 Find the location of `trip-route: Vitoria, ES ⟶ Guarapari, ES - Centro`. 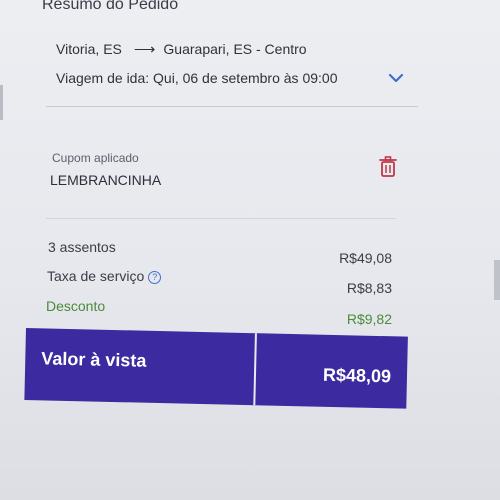

trip-route: Vitoria, ES ⟶ Guarapari, ES - Centro is located at coordinates (181, 49).